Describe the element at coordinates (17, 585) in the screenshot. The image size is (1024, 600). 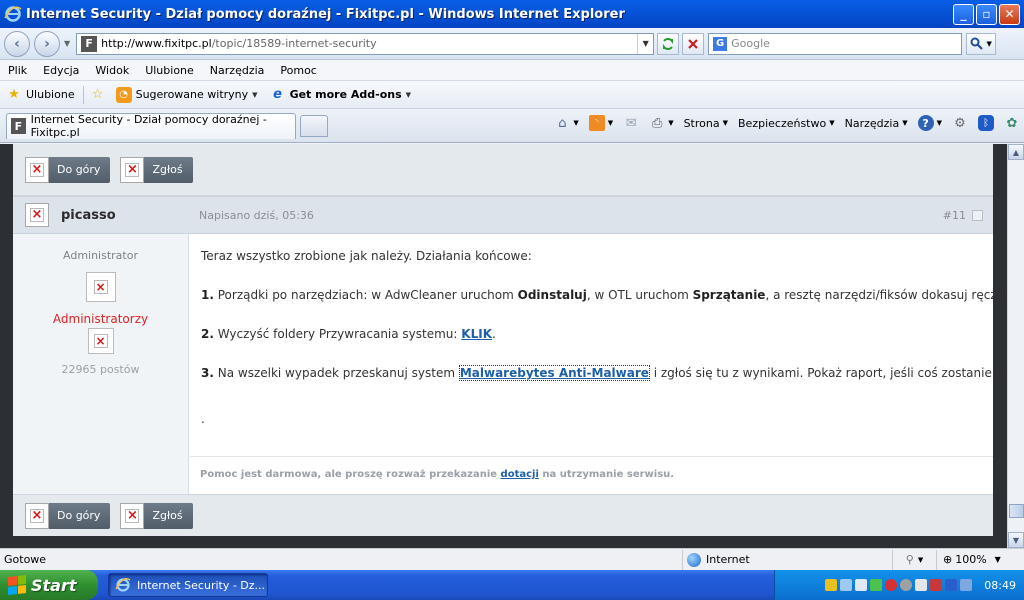
I see `windows-flag-icon` at that location.